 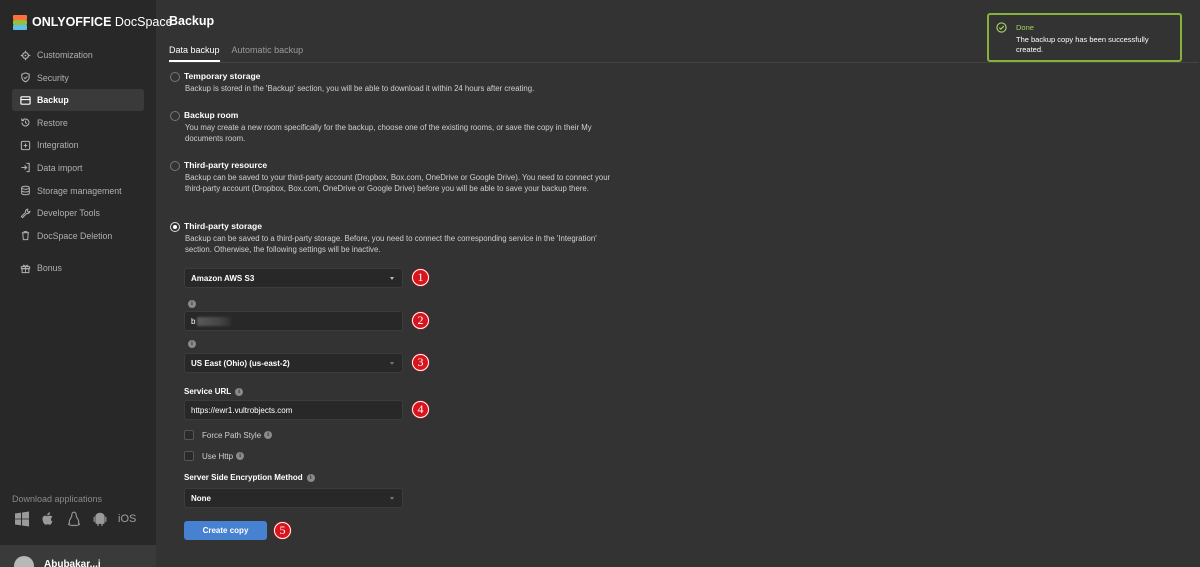 What do you see at coordinates (53, 77) in the screenshot?
I see `sidebar-item-label: Security` at bounding box center [53, 77].